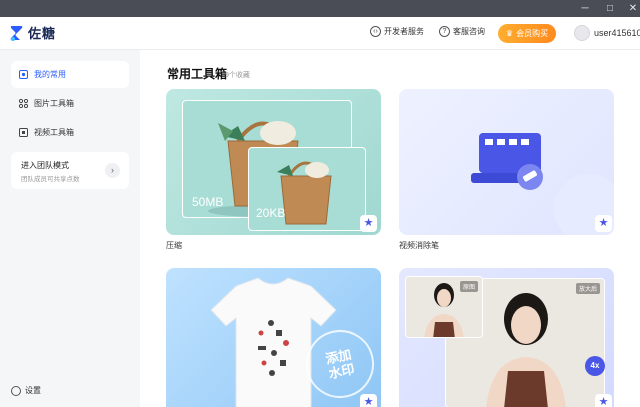 This screenshot has width=640, height=407. What do you see at coordinates (197, 74) in the screenshot?
I see `page-title: 常用工具箱` at bounding box center [197, 74].